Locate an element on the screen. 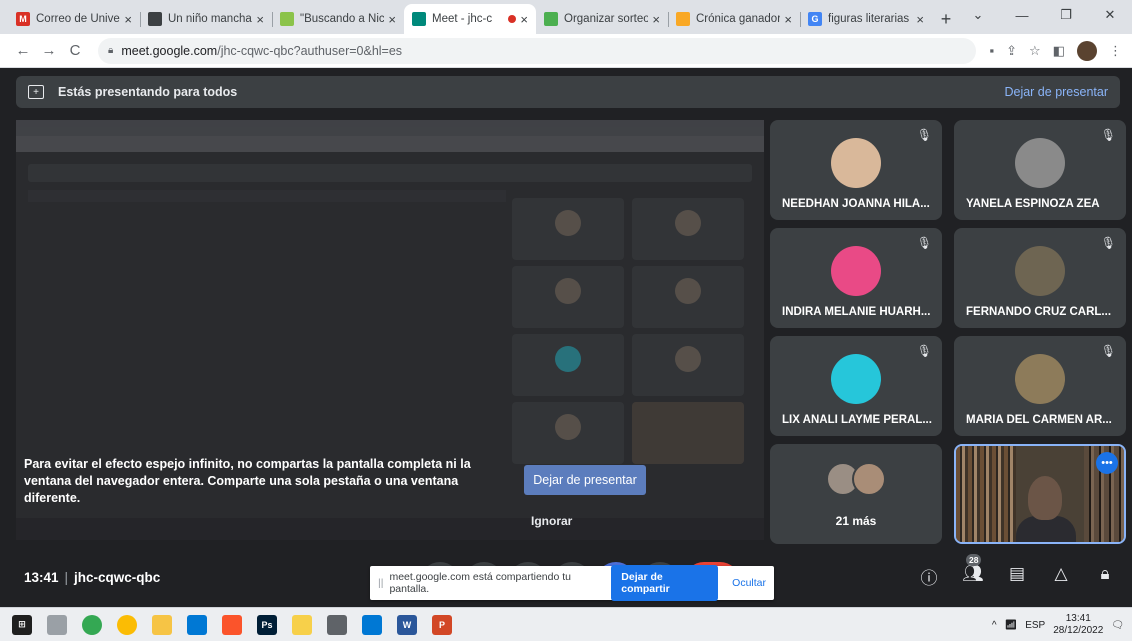  minimize-icon: — is located at coordinates (1022, 15).